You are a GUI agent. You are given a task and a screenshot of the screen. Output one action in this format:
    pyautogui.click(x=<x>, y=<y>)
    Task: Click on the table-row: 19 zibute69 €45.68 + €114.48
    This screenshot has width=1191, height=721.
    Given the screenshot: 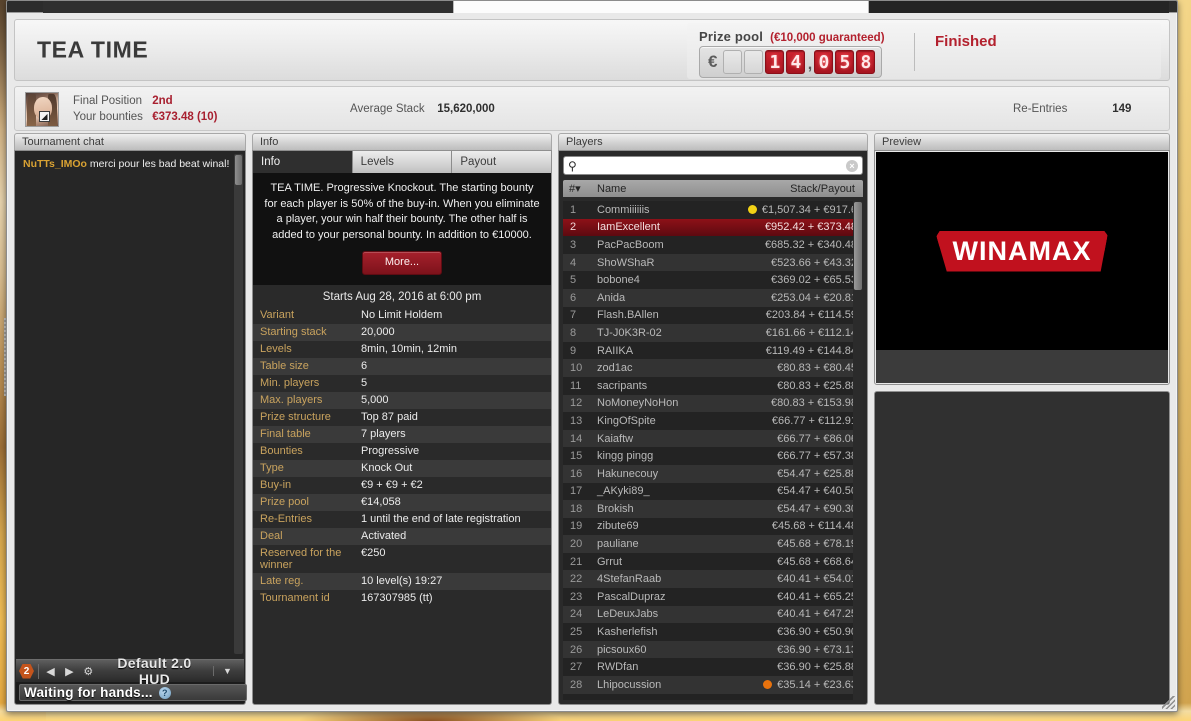 What is the action you would take?
    pyautogui.click(x=713, y=527)
    